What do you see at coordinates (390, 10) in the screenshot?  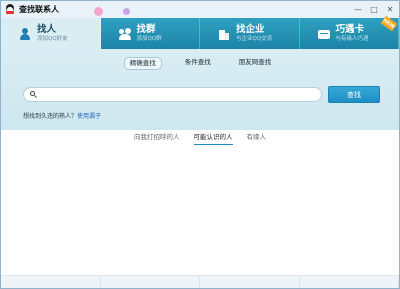 I see `close-button: ✕` at bounding box center [390, 10].